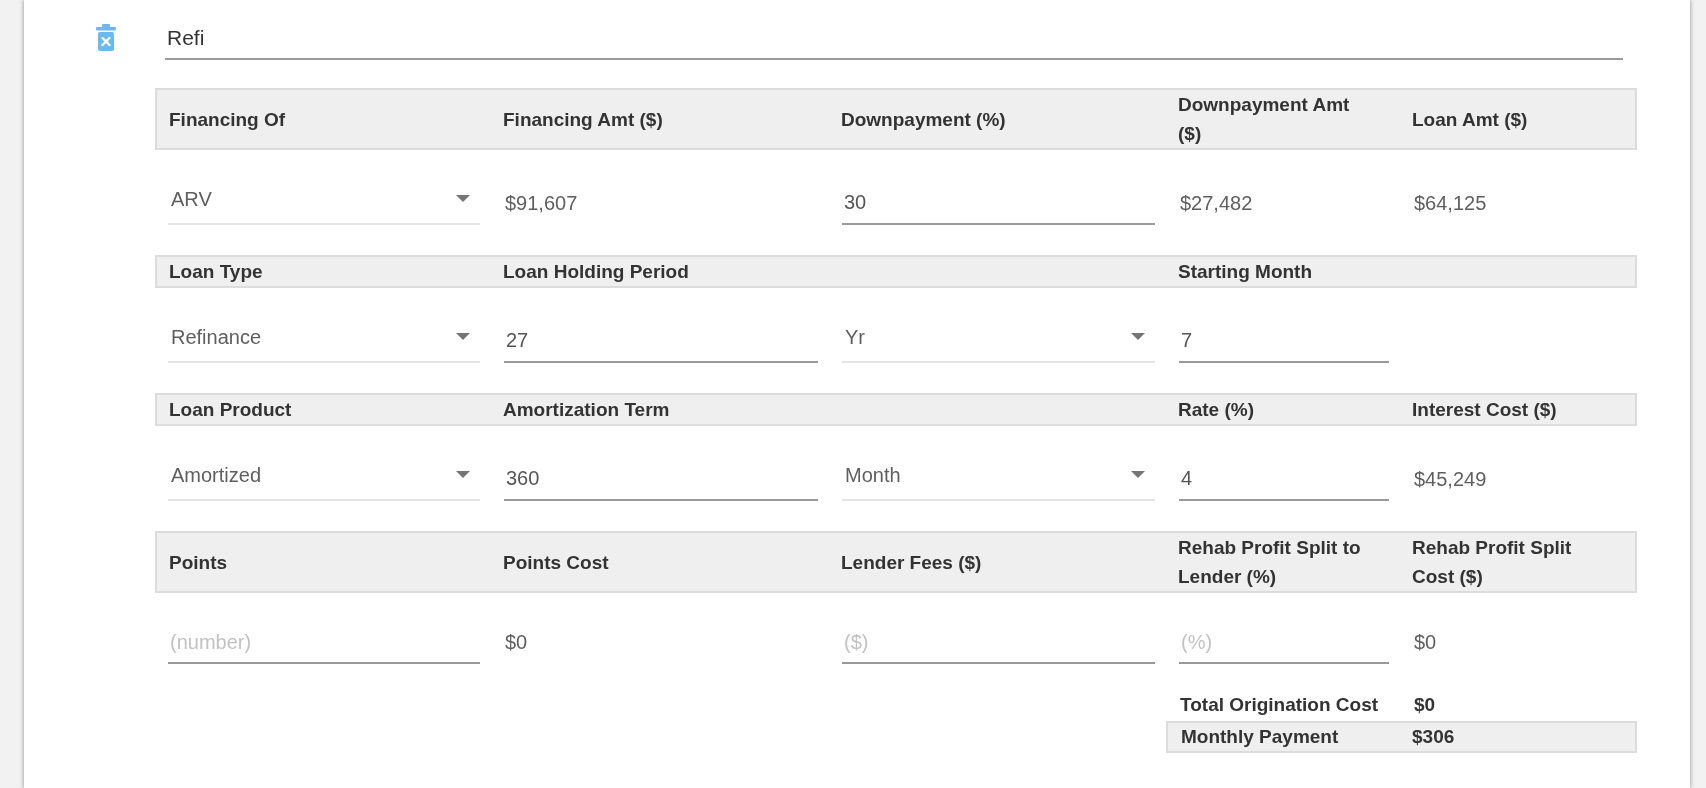 The height and width of the screenshot is (788, 1706). I want to click on trash-icon, so click(106, 37).